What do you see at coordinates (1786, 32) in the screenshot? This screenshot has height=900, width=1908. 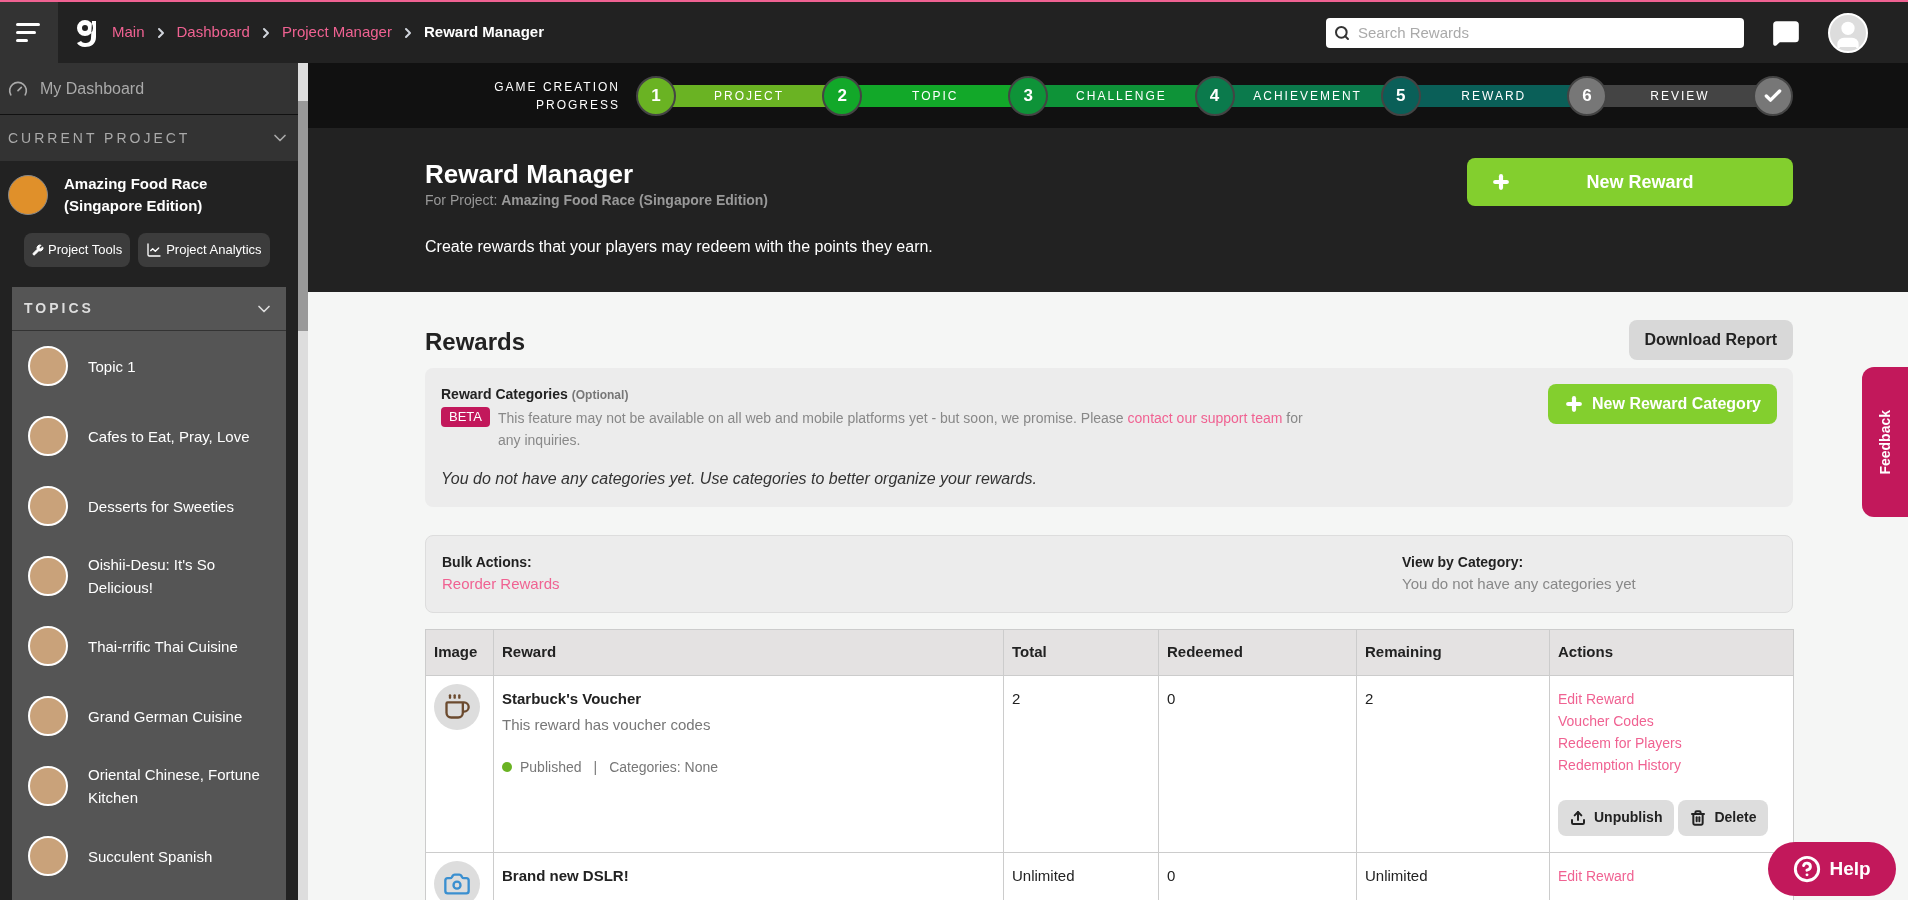 I see `chat-icon` at bounding box center [1786, 32].